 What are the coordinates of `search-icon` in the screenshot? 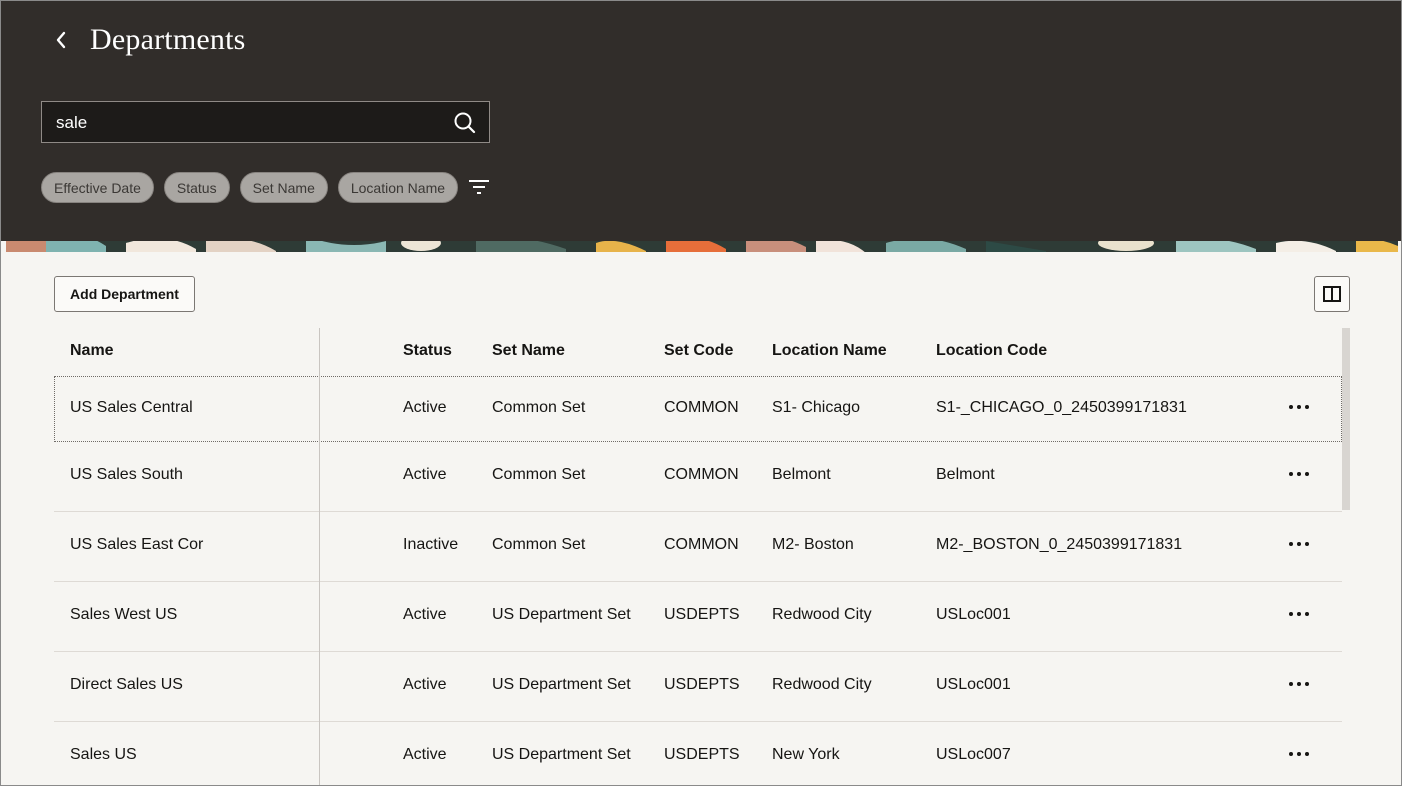 It's located at (465, 123).